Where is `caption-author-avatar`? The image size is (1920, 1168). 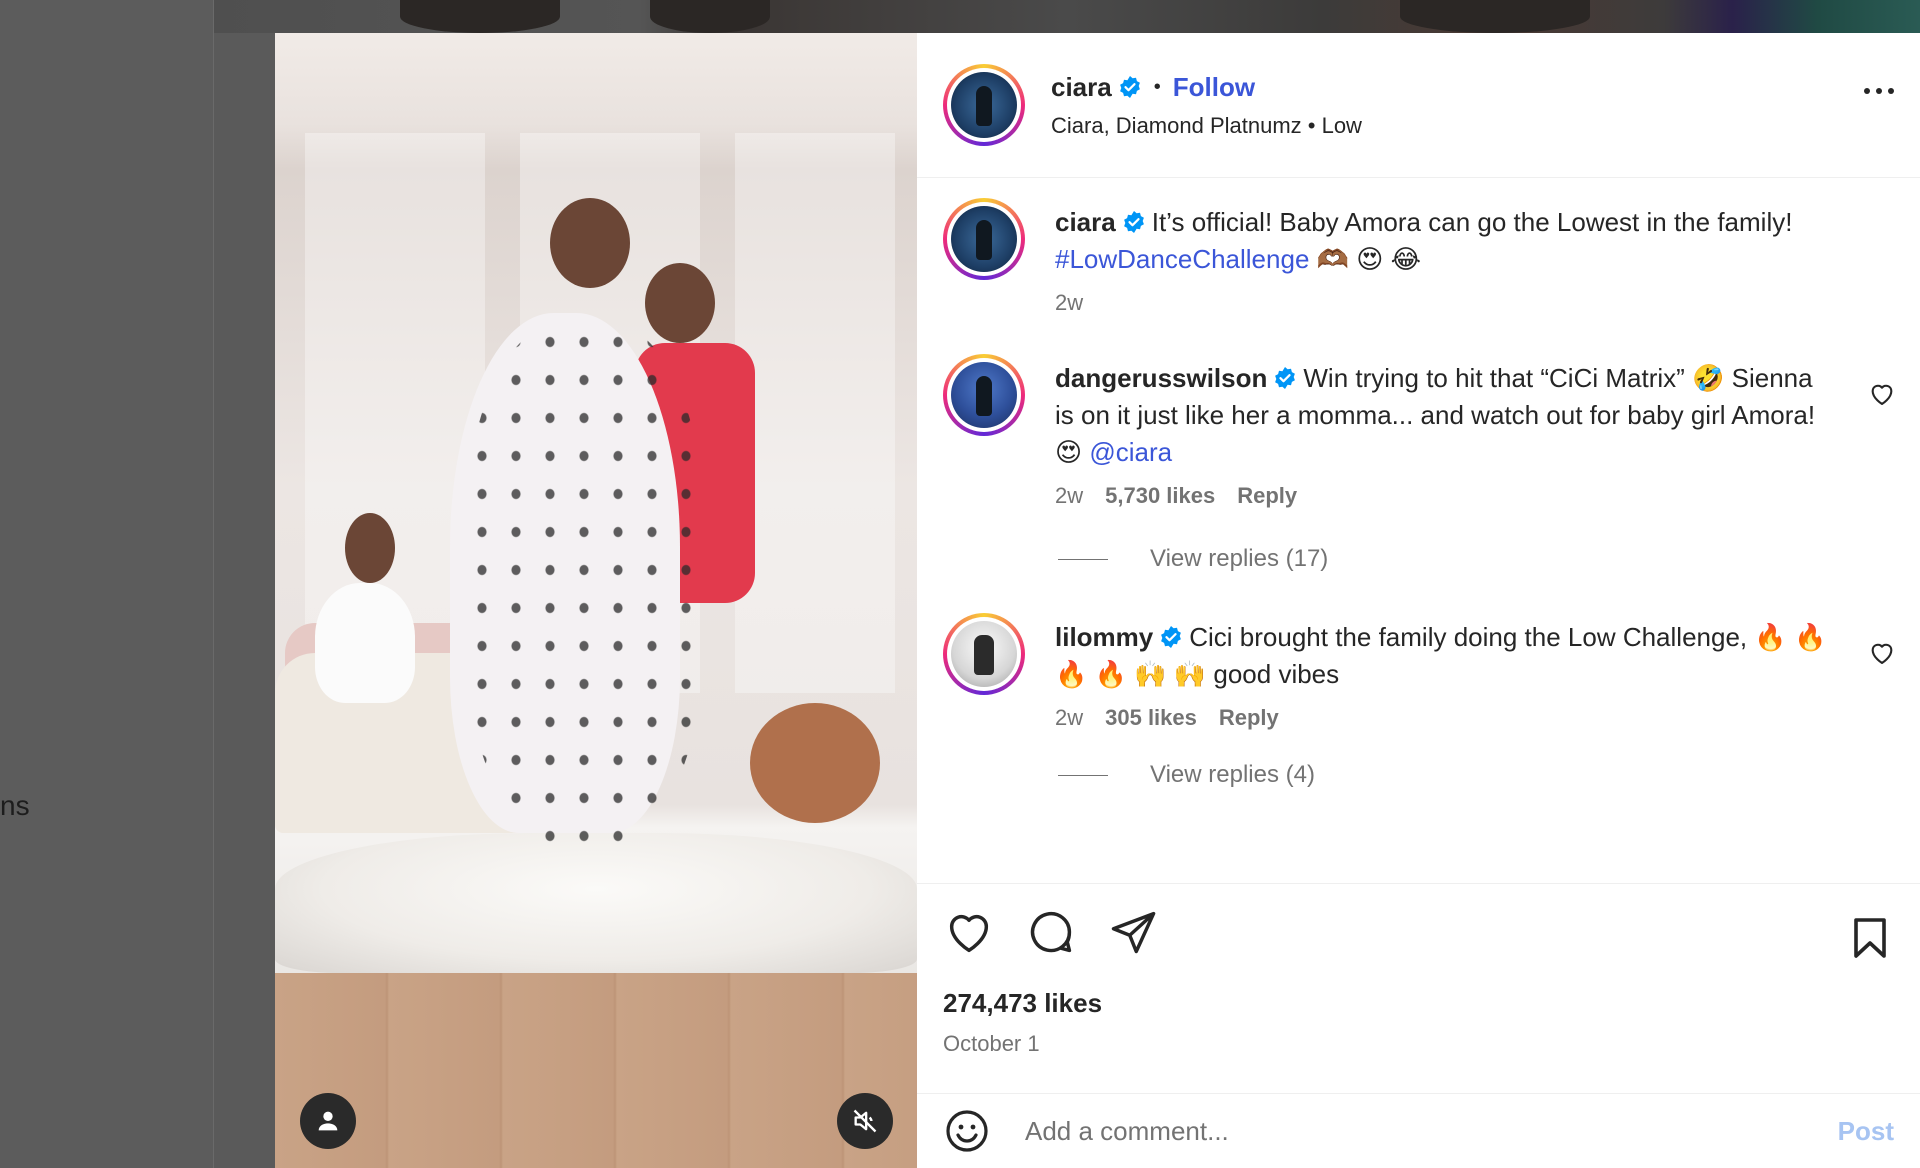
caption-author-avatar is located at coordinates (984, 239).